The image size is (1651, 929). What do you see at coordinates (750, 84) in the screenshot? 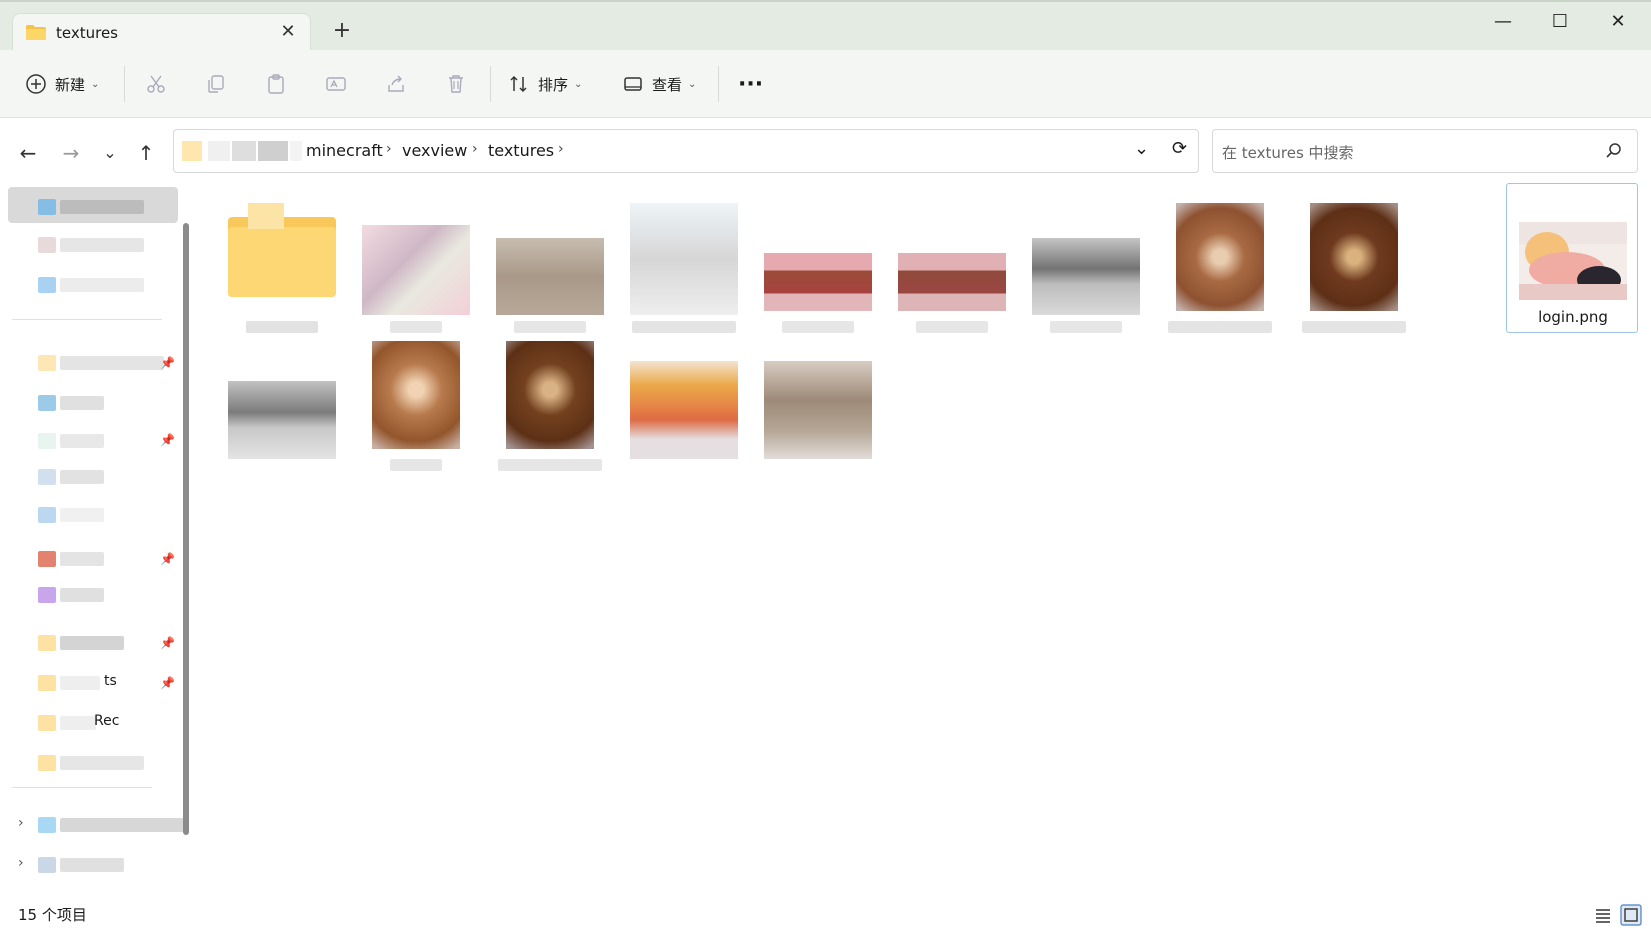
I see `more-options-button: ···` at bounding box center [750, 84].